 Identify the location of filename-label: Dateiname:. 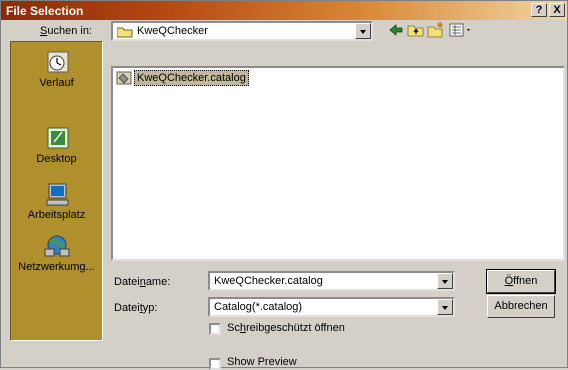
(142, 282).